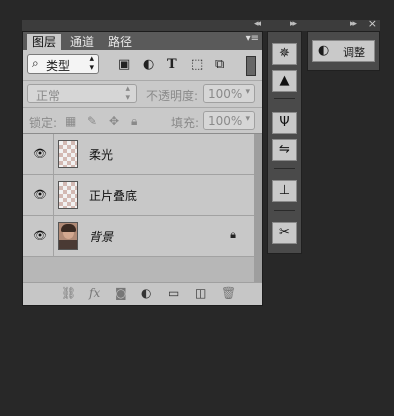 This screenshot has width=394, height=416. What do you see at coordinates (121, 293) in the screenshot?
I see `mask-icon: ◙` at bounding box center [121, 293].